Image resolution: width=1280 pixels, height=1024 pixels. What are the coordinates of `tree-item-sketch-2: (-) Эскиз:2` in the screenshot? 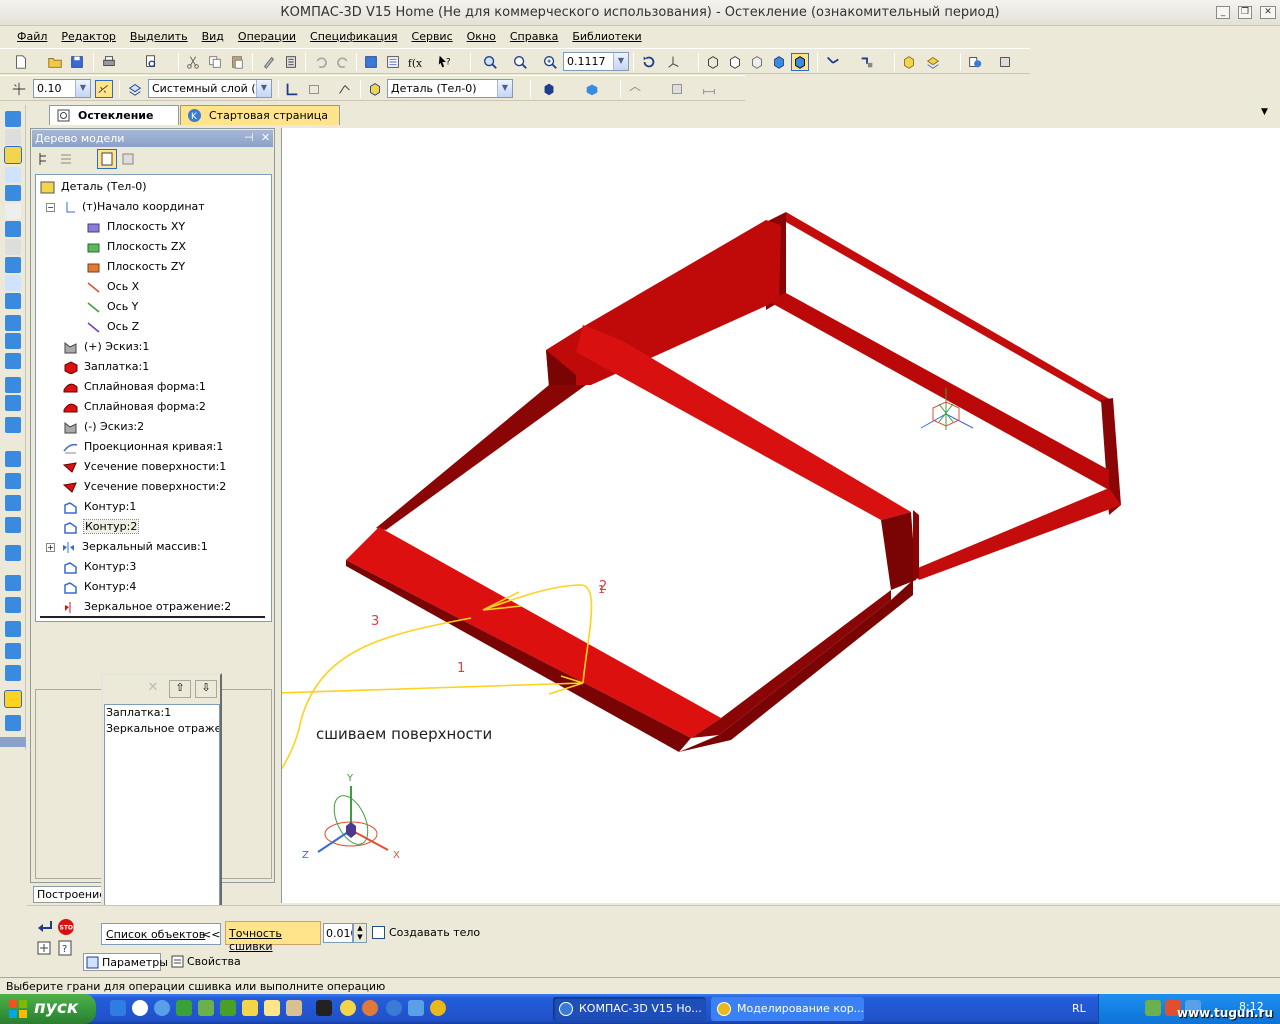 It's located at (103, 427).